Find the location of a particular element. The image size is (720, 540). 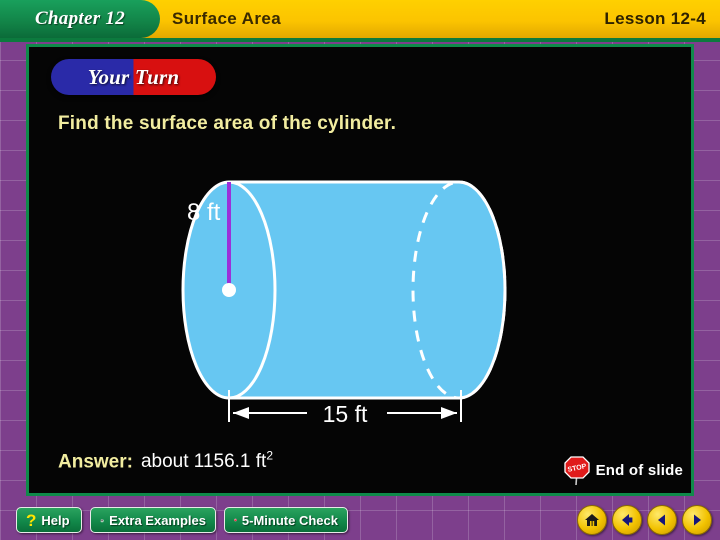

end-of-slide-label: End of slide is located at coordinates (639, 470).